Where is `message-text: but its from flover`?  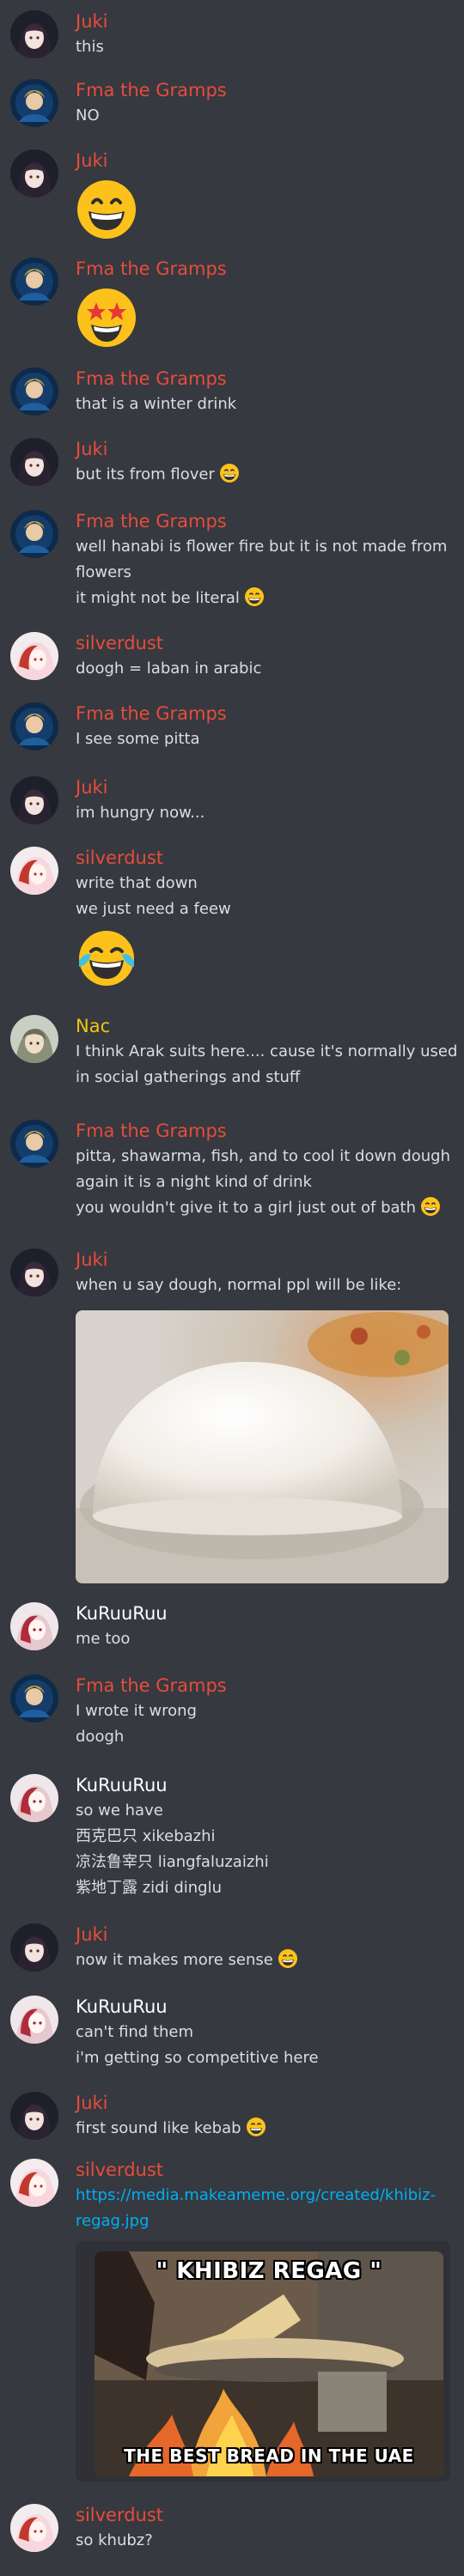
message-text: but its from flover is located at coordinates (158, 475).